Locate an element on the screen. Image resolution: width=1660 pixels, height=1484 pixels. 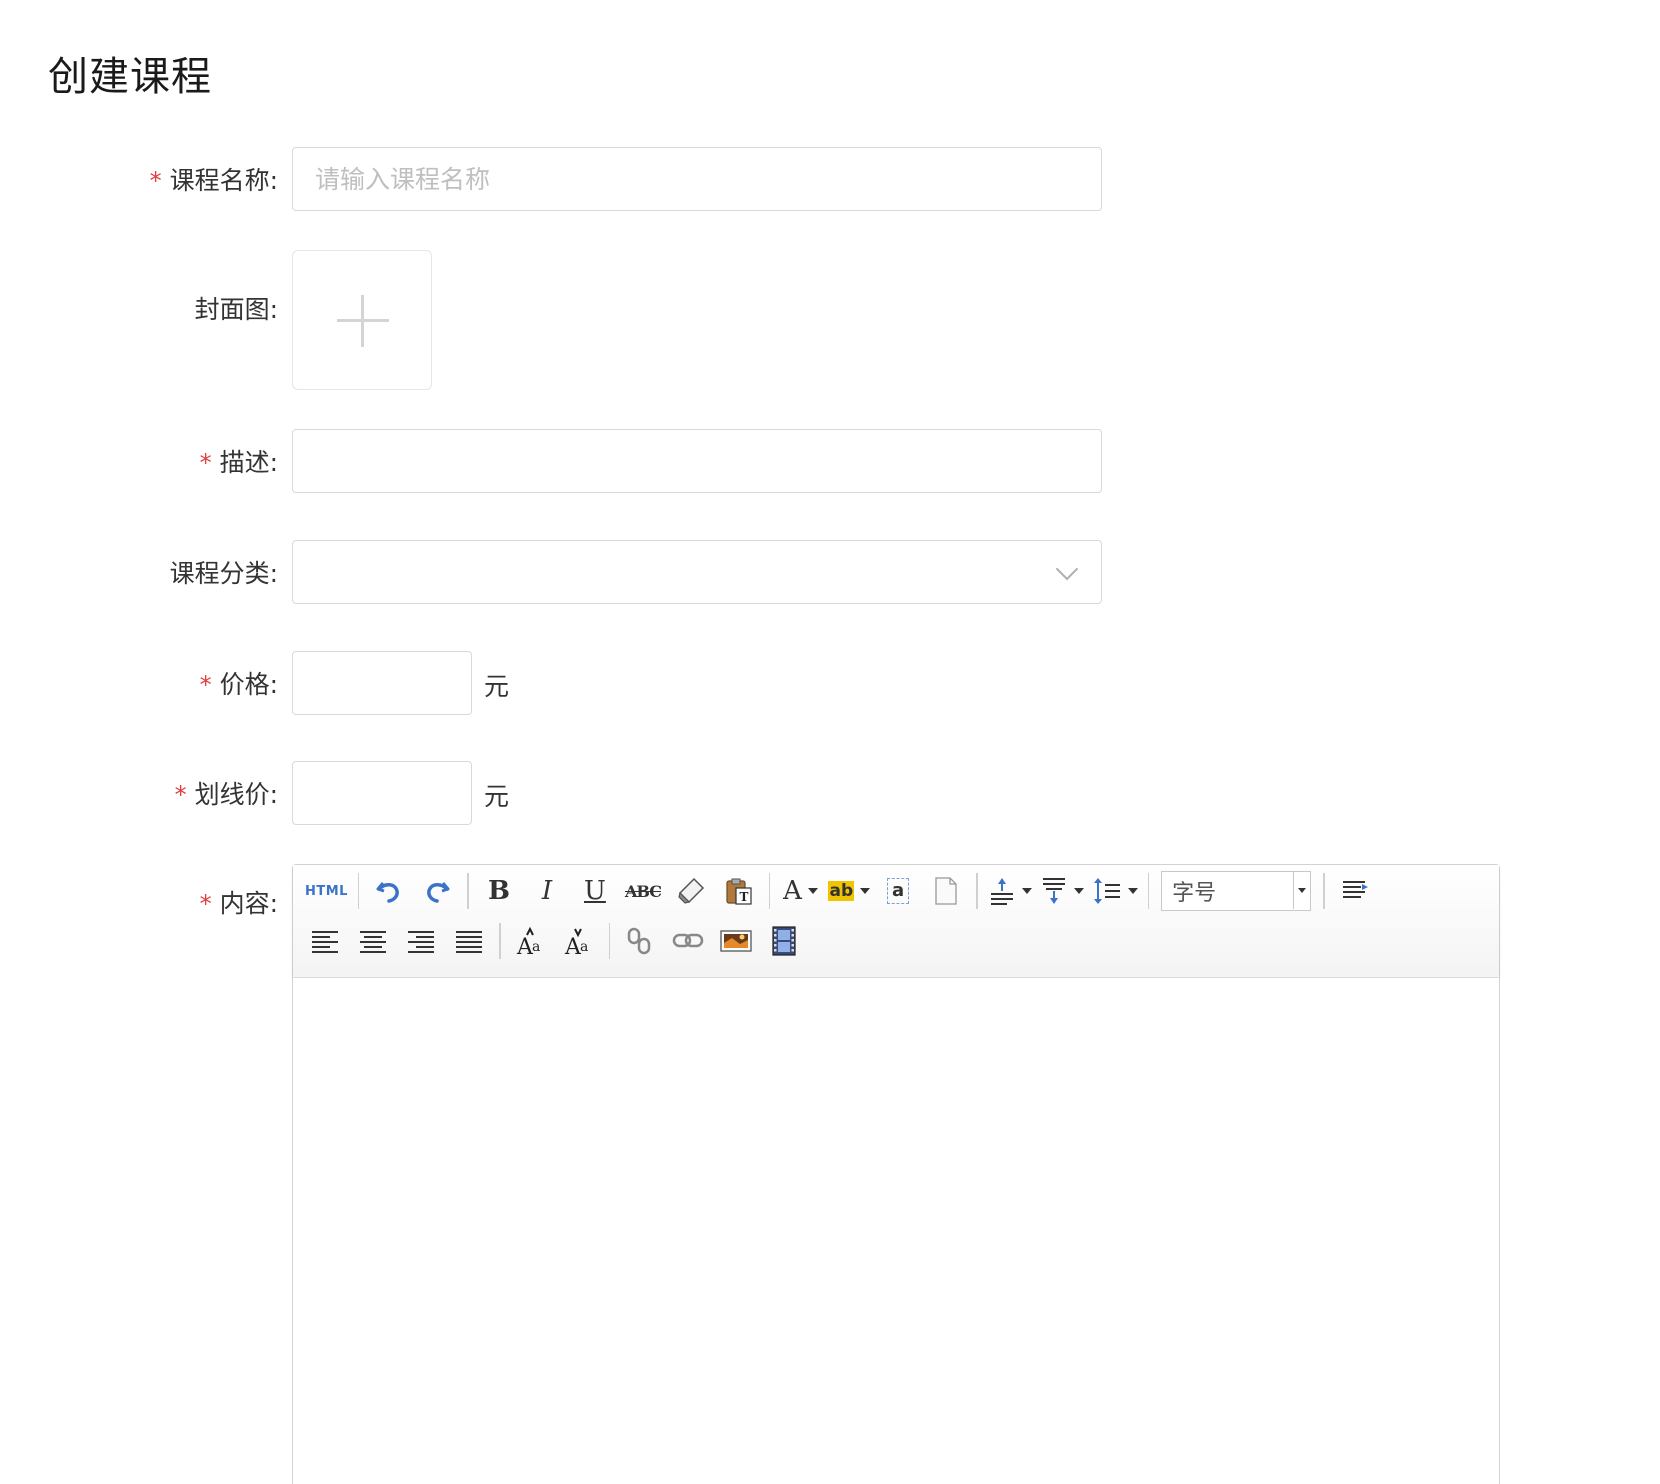
svg-text: T is located at coordinates (743, 897).